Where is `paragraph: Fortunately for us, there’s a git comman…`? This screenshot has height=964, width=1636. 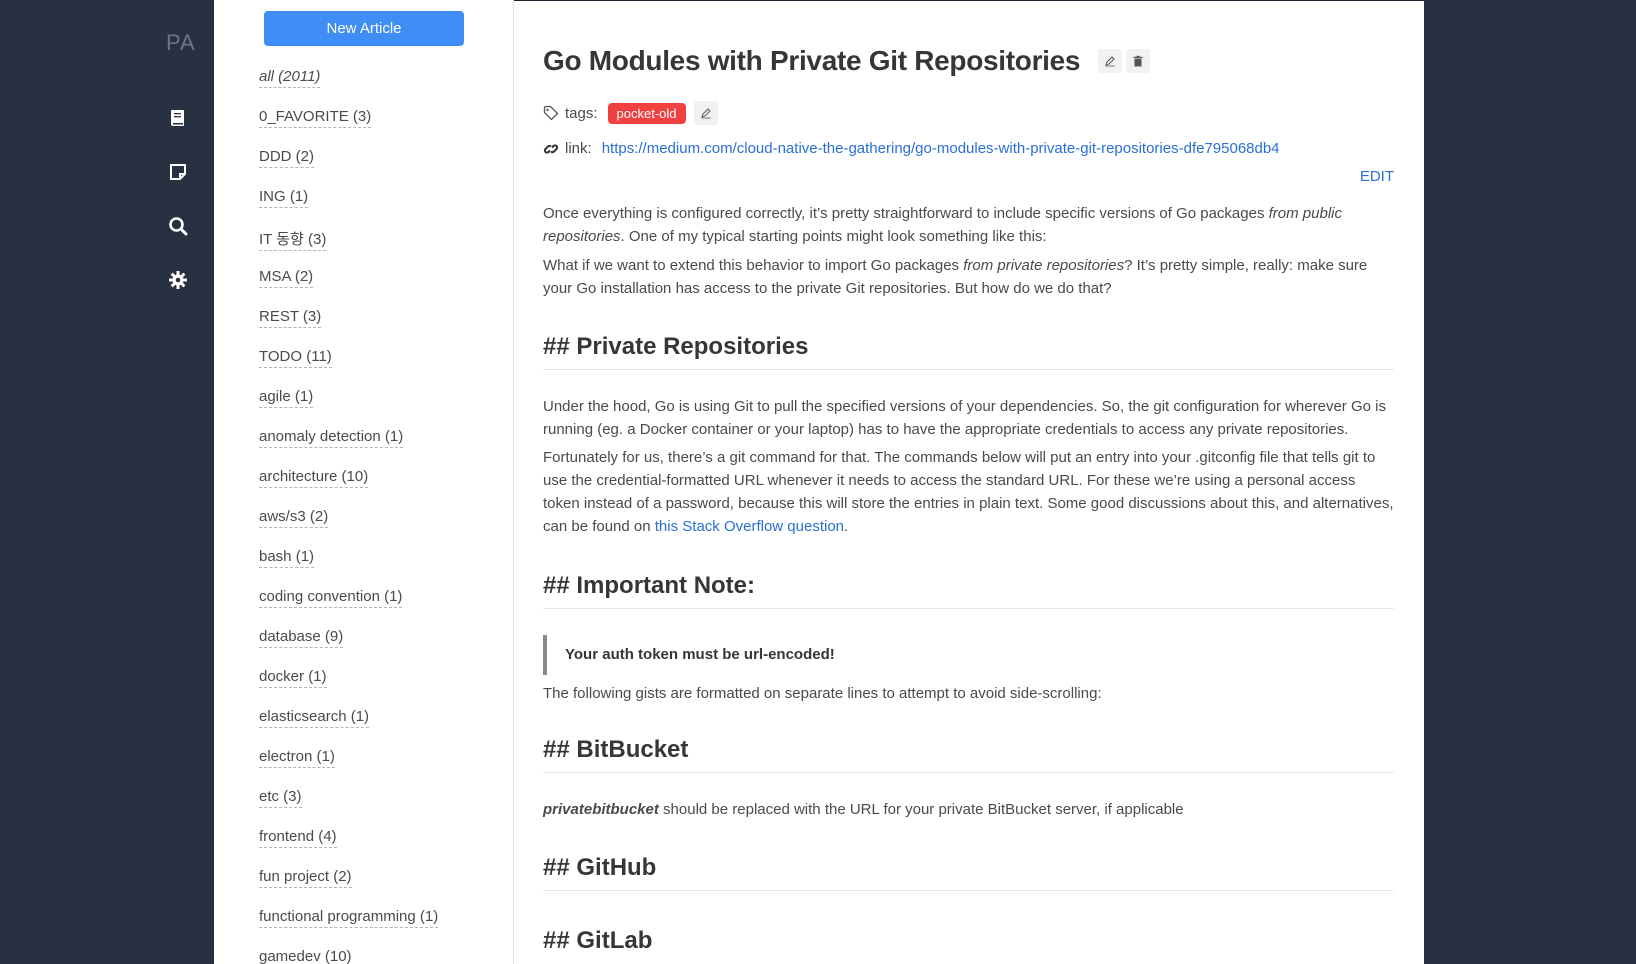 paragraph: Fortunately for us, there’s a git comman… is located at coordinates (968, 492).